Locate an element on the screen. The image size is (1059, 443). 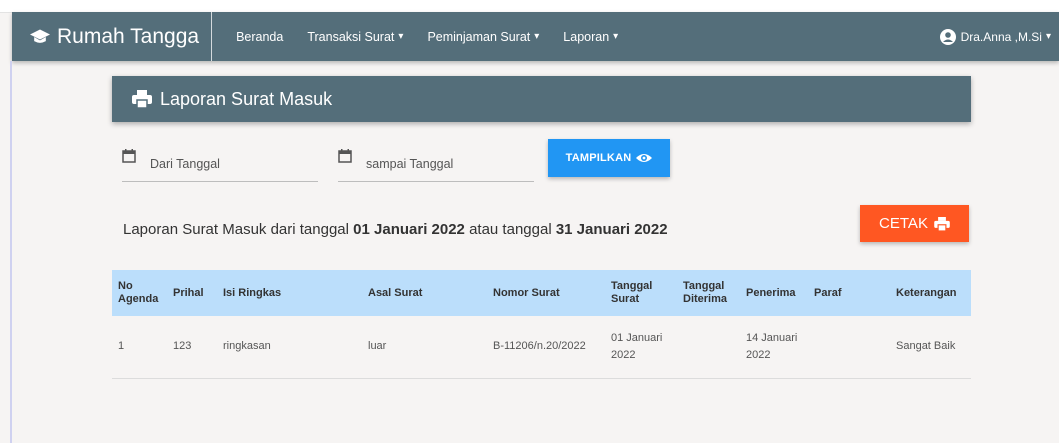
nav-beranda-label: Beranda is located at coordinates (260, 36).